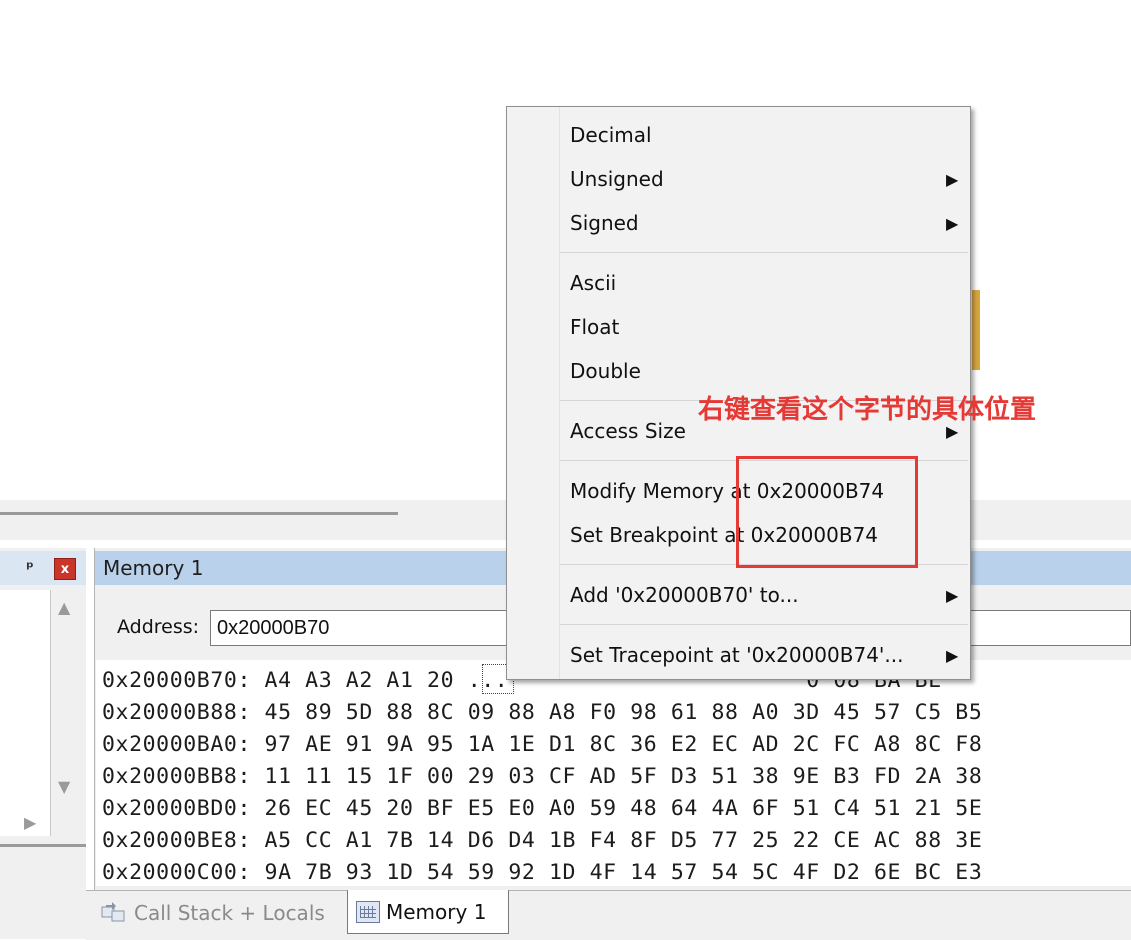  What do you see at coordinates (976, 330) in the screenshot?
I see `background-toolbar-edge` at bounding box center [976, 330].